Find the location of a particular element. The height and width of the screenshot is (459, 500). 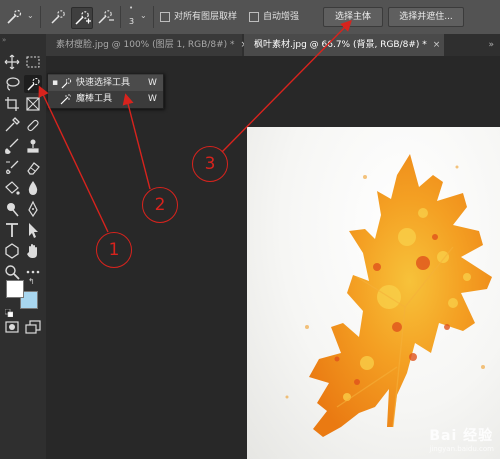

annotation-circle-3: 3 is located at coordinates (210, 164).